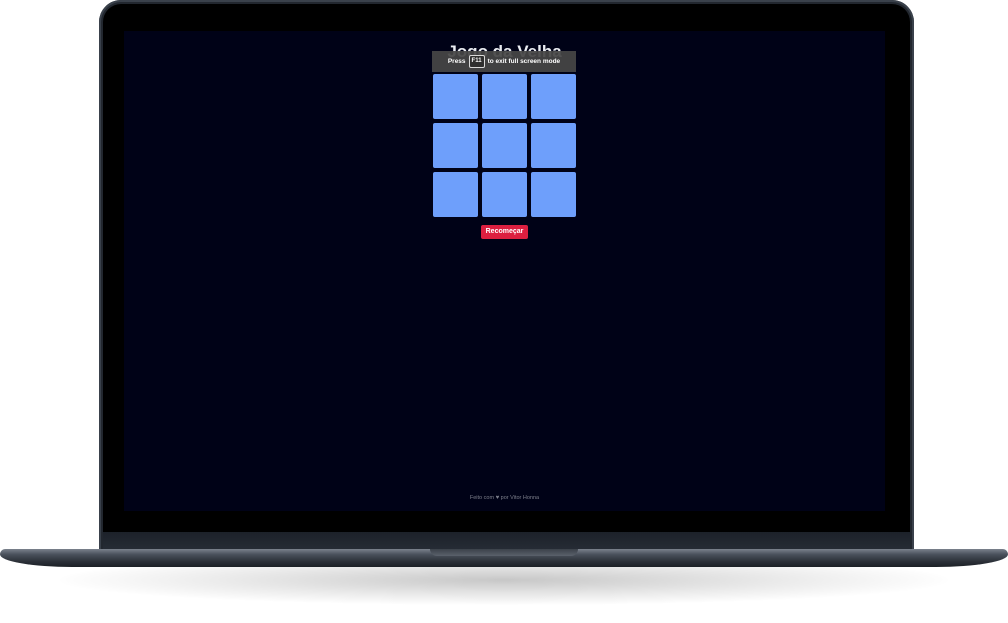 The image size is (1008, 623). Describe the element at coordinates (476, 61) in the screenshot. I see `f11-key-badge: F11` at that location.